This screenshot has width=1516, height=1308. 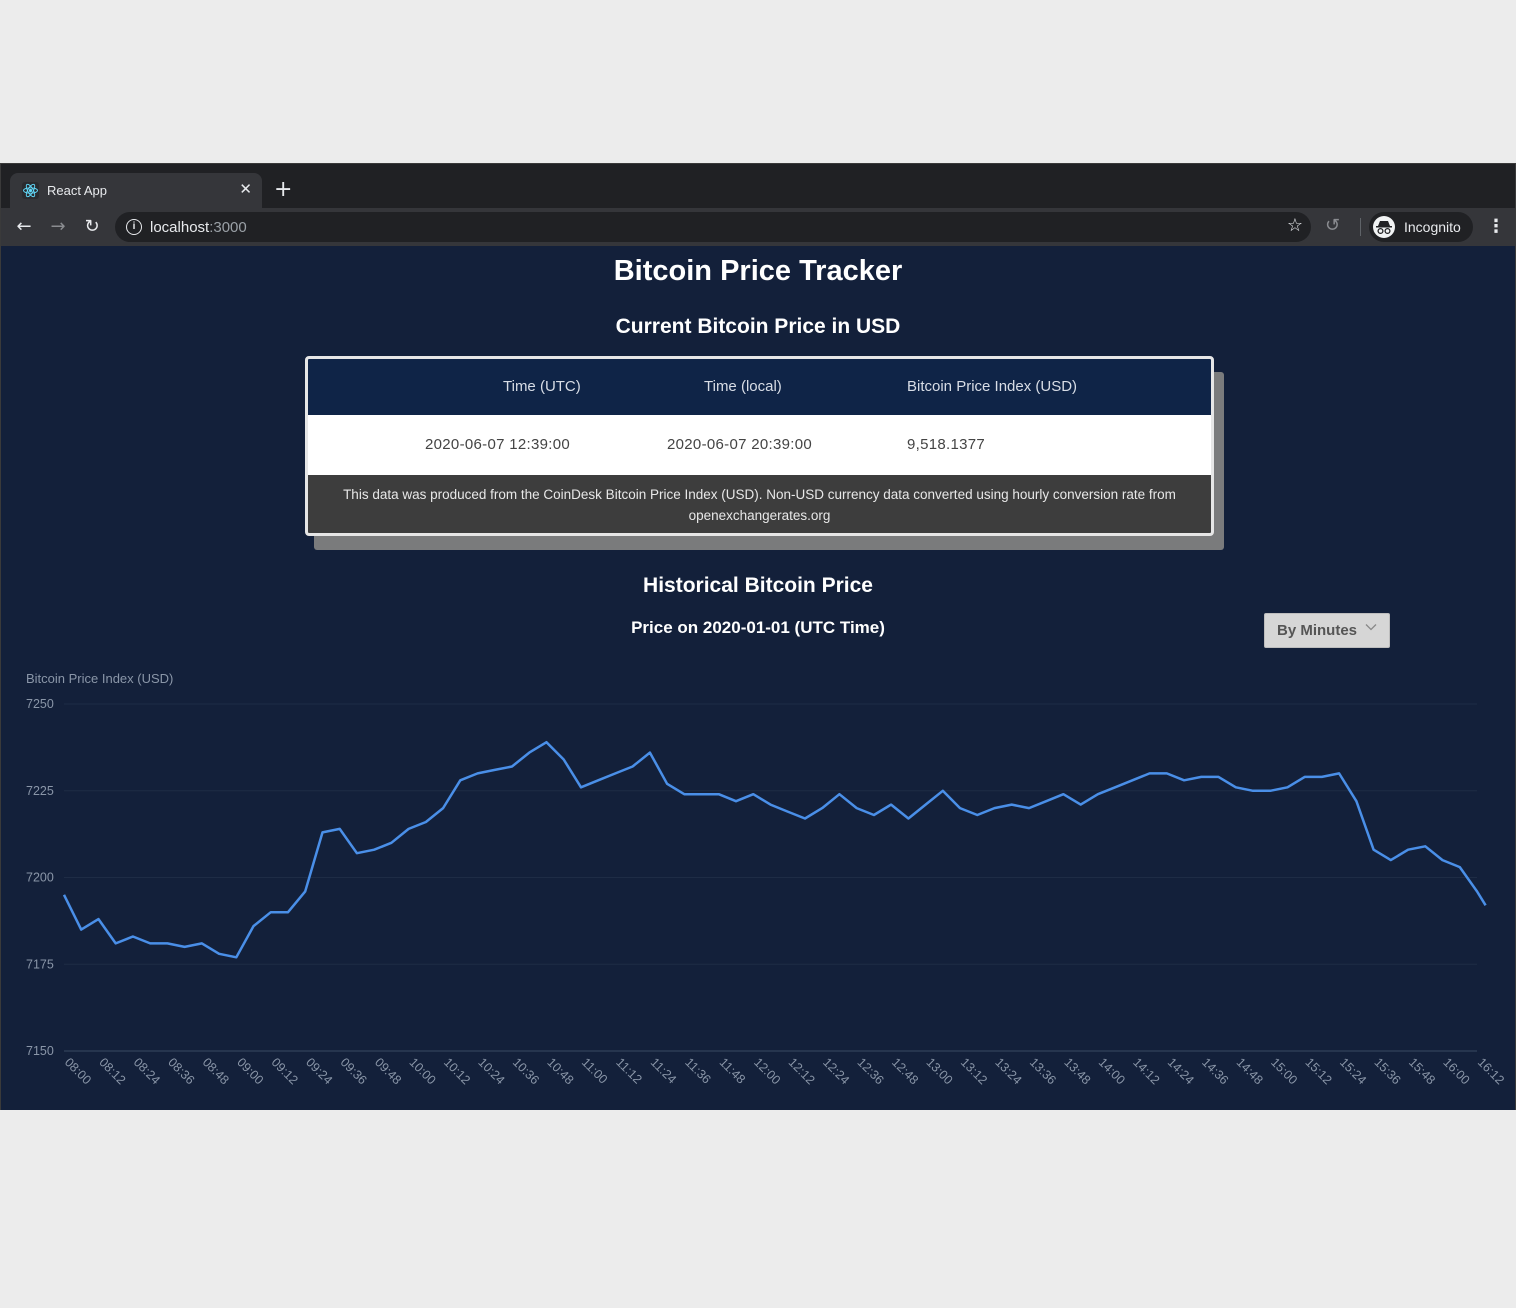 I want to click on x-tick-label: 08:12, so click(x=112, y=1071).